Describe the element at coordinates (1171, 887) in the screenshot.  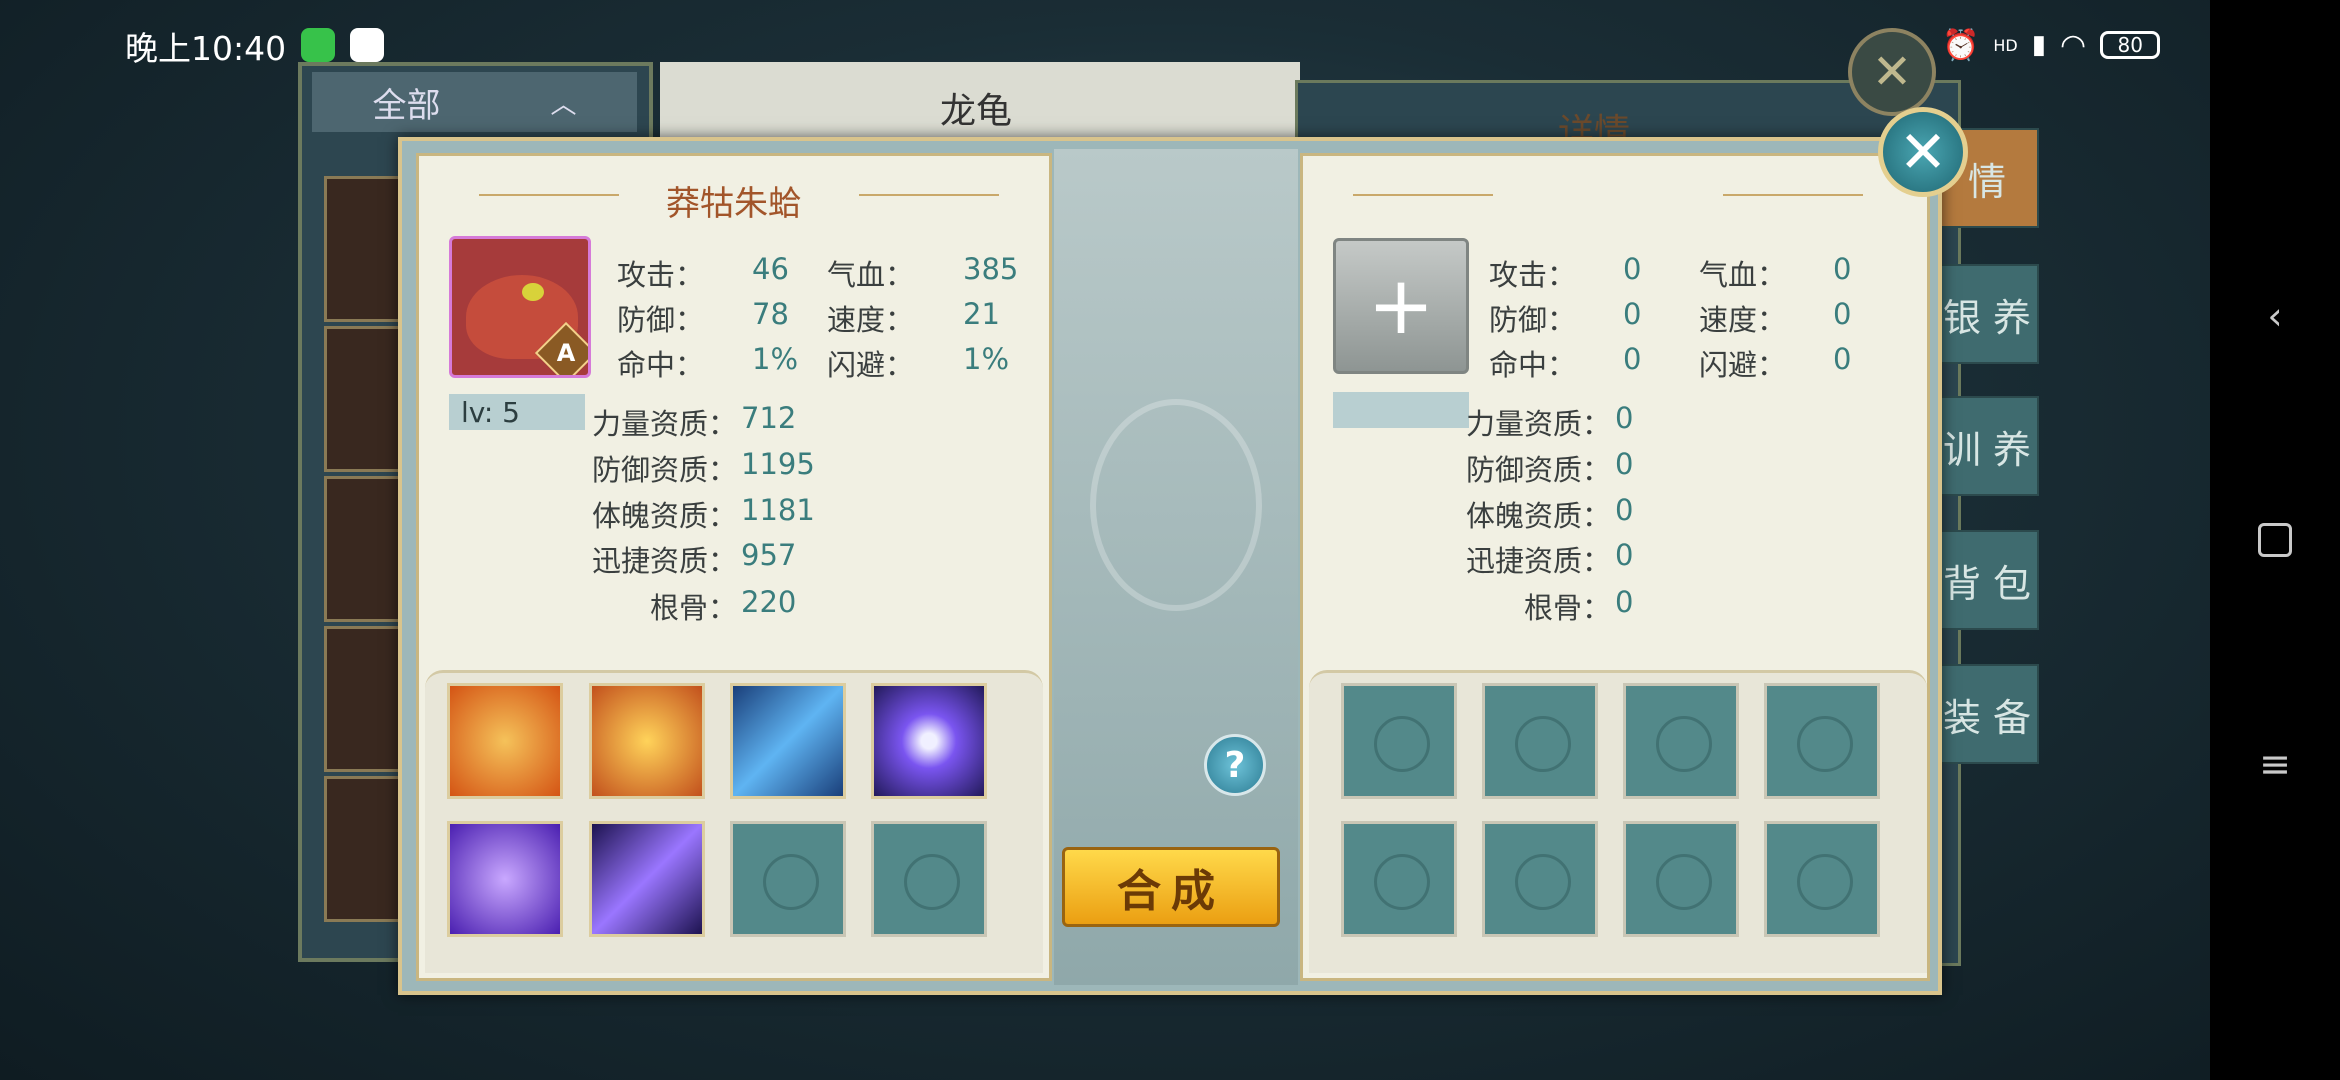
I see `compose-button: 合成` at that location.